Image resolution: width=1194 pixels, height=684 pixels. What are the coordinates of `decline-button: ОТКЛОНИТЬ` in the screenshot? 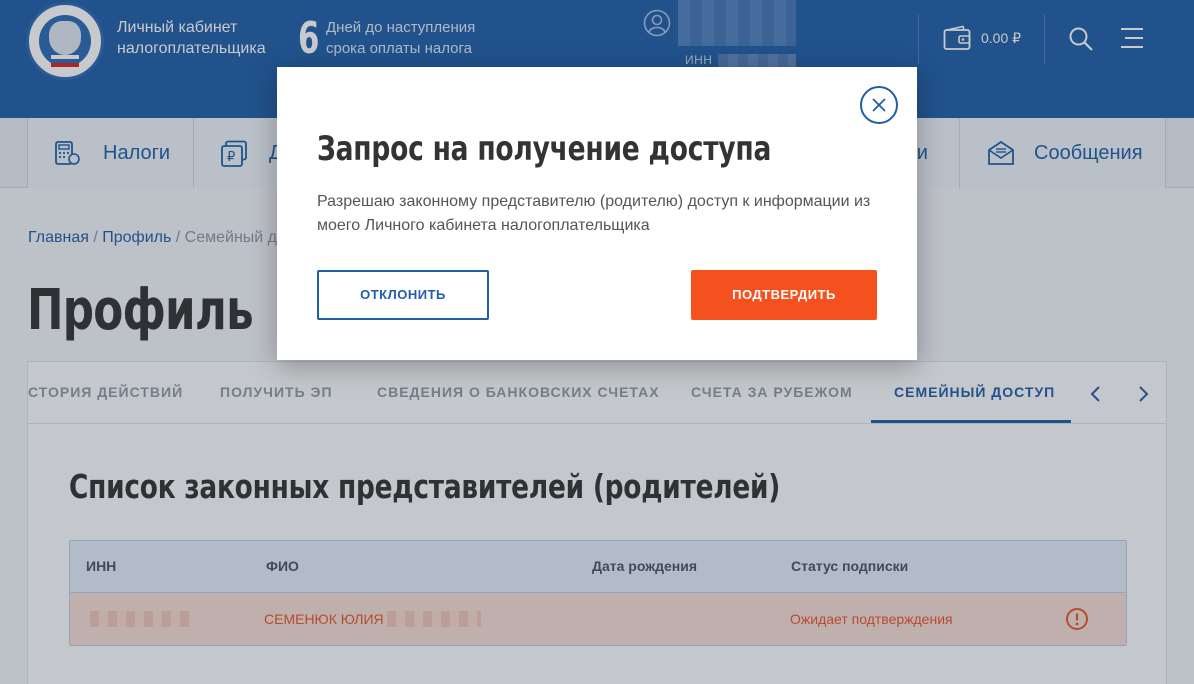 It's located at (403, 295).